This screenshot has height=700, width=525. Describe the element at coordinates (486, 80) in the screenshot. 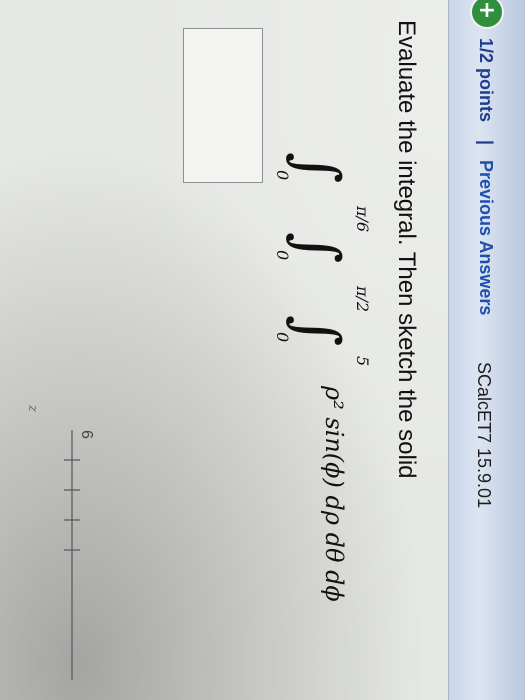

I see `points-label: 1/2 points` at that location.